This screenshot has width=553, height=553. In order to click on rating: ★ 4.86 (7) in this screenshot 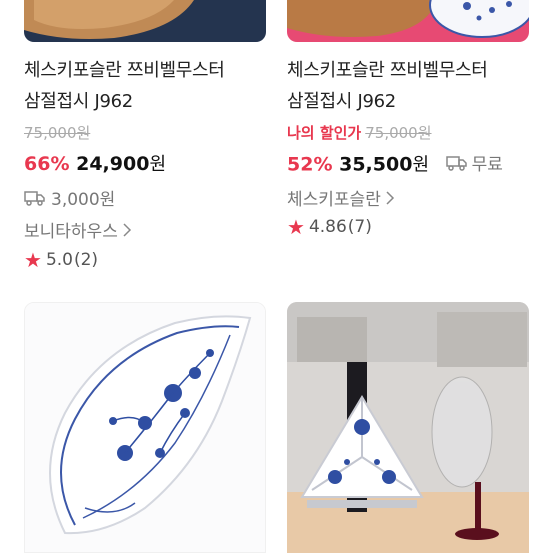, I will do `click(329, 227)`.